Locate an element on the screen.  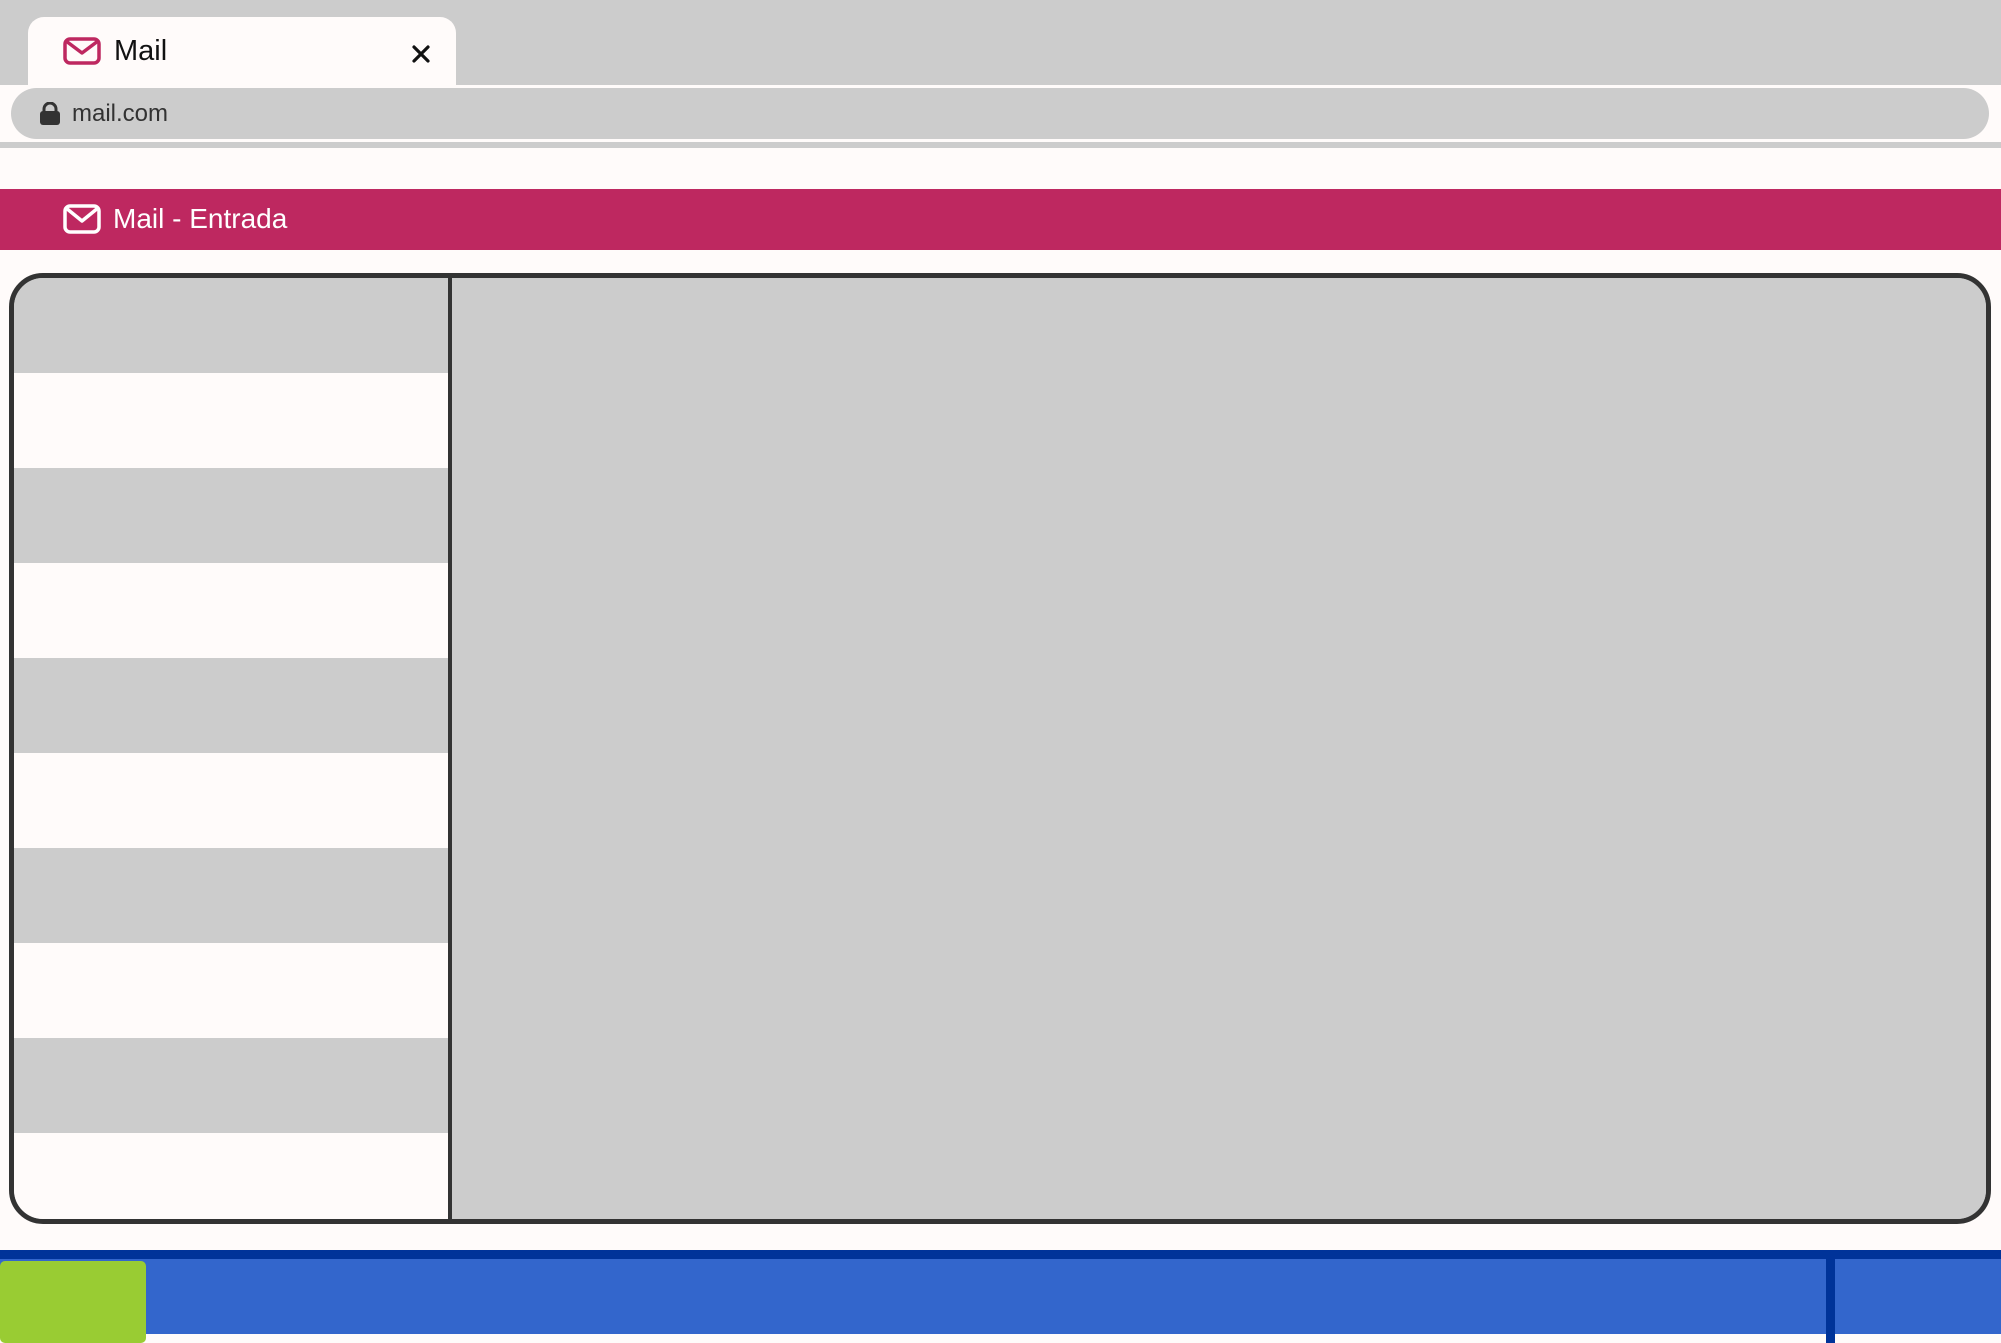
taskbar is located at coordinates (1000, 1296).